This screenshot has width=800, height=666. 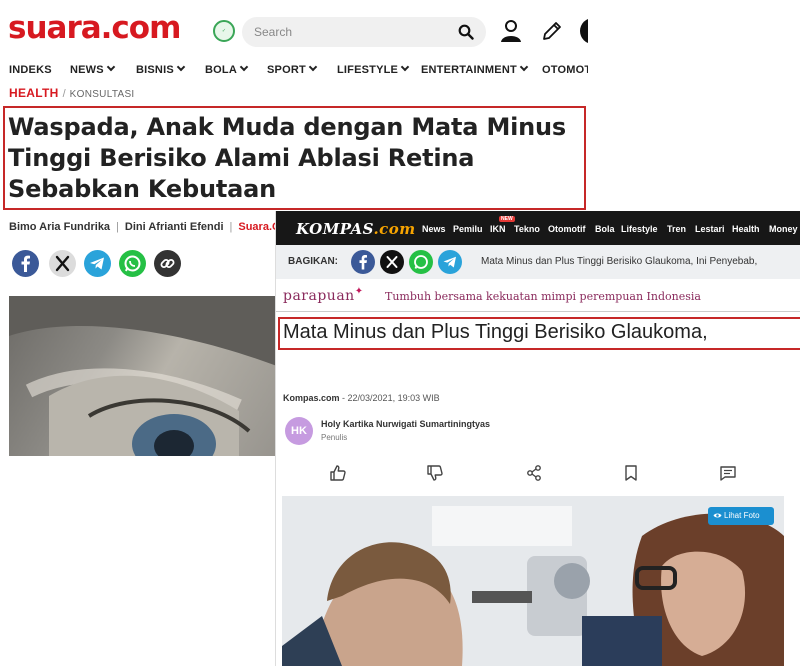 What do you see at coordinates (292, 69) in the screenshot?
I see `nav-item-sport: SPORT` at bounding box center [292, 69].